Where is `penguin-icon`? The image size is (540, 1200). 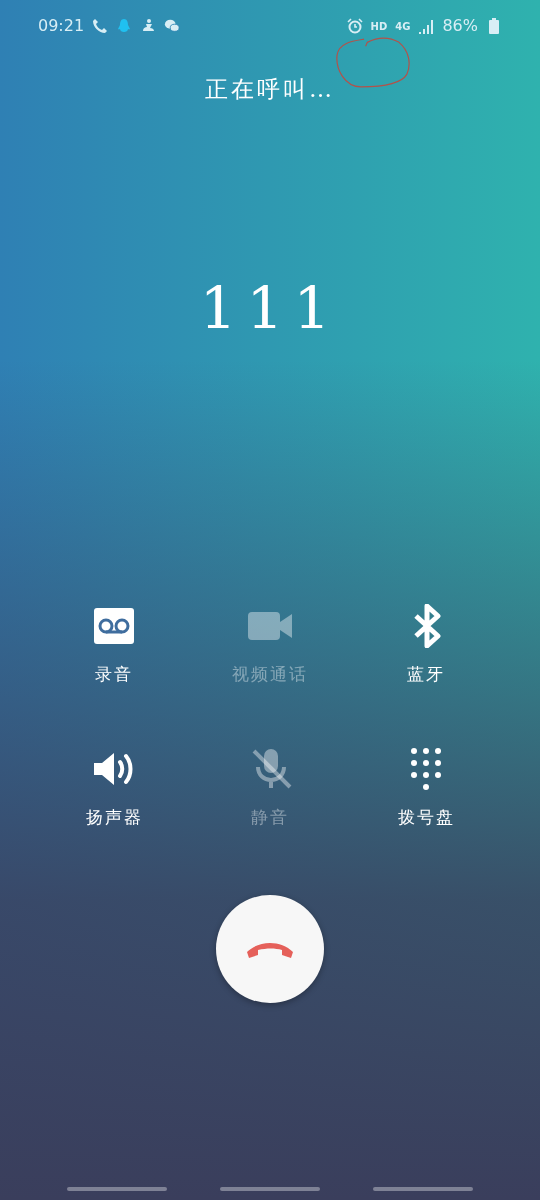
penguin-icon is located at coordinates (124, 26).